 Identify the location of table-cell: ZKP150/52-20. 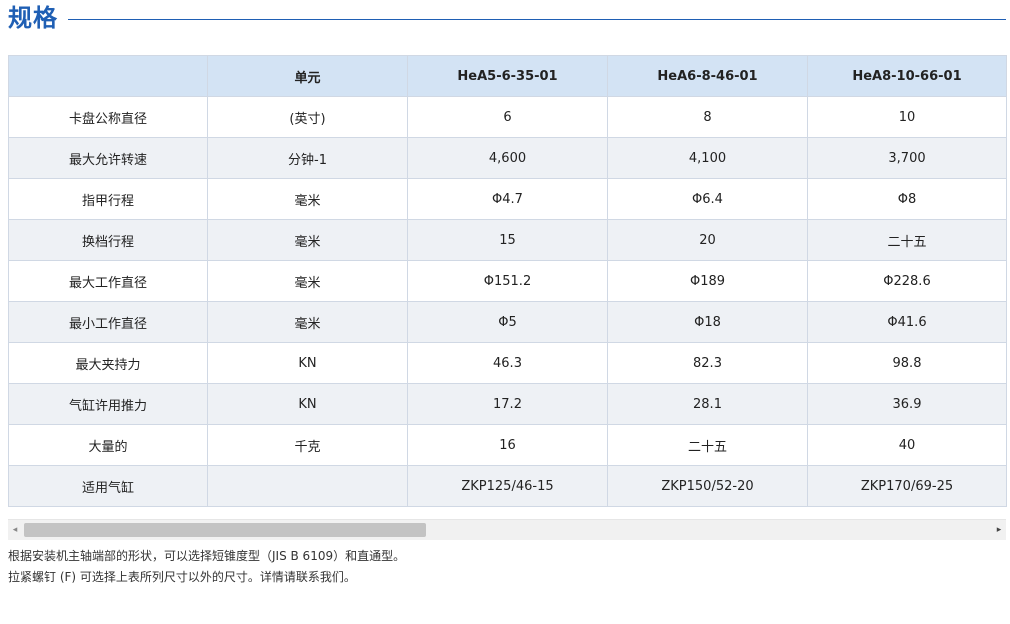
(707, 486).